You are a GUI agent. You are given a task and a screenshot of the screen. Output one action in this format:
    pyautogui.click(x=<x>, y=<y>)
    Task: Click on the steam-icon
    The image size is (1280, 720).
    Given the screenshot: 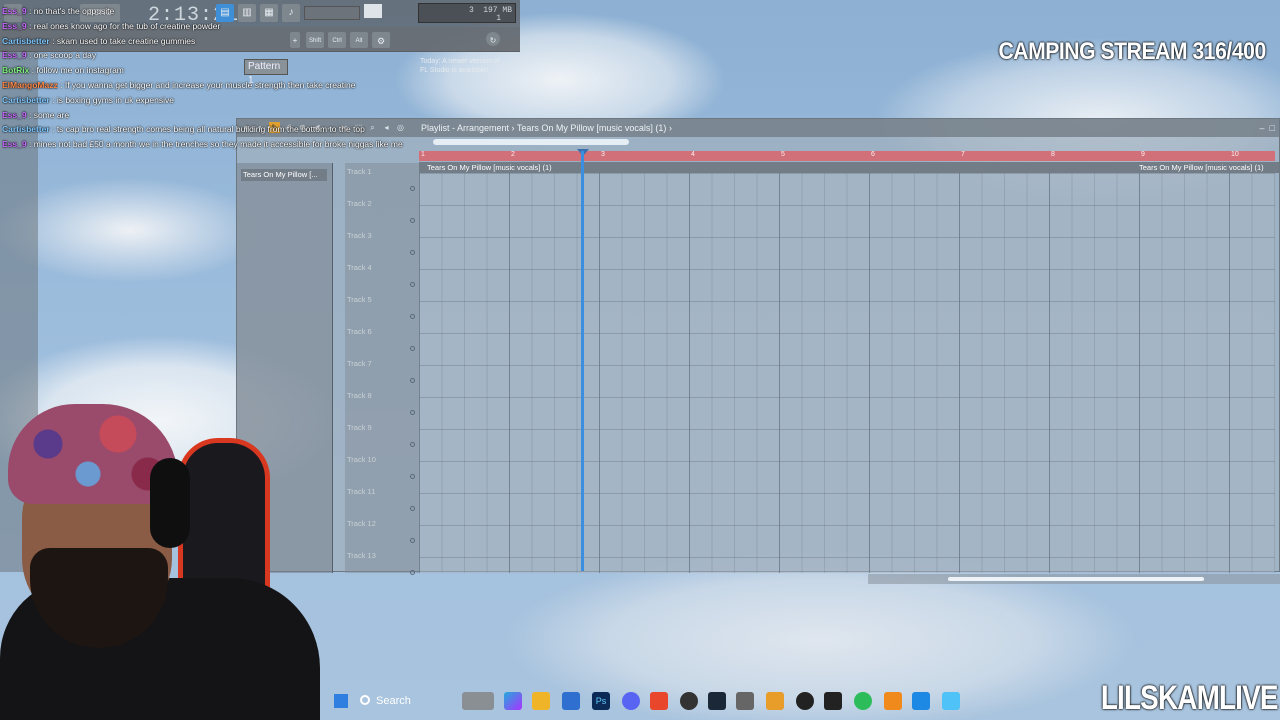 What is the action you would take?
    pyautogui.click(x=717, y=701)
    